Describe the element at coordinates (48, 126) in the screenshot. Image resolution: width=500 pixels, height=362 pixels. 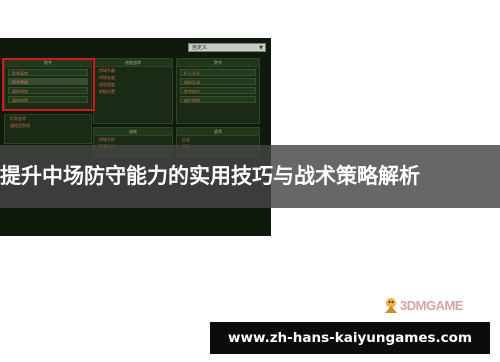
I see `lower-left-option-2: 逼抢型防线` at that location.